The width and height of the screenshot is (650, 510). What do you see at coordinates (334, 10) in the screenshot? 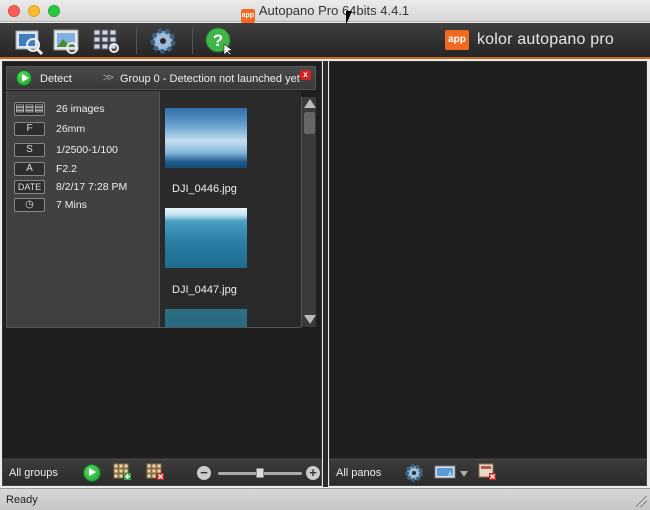
I see `window-title: Autopano Pro 64bits 4.4.1` at bounding box center [334, 10].